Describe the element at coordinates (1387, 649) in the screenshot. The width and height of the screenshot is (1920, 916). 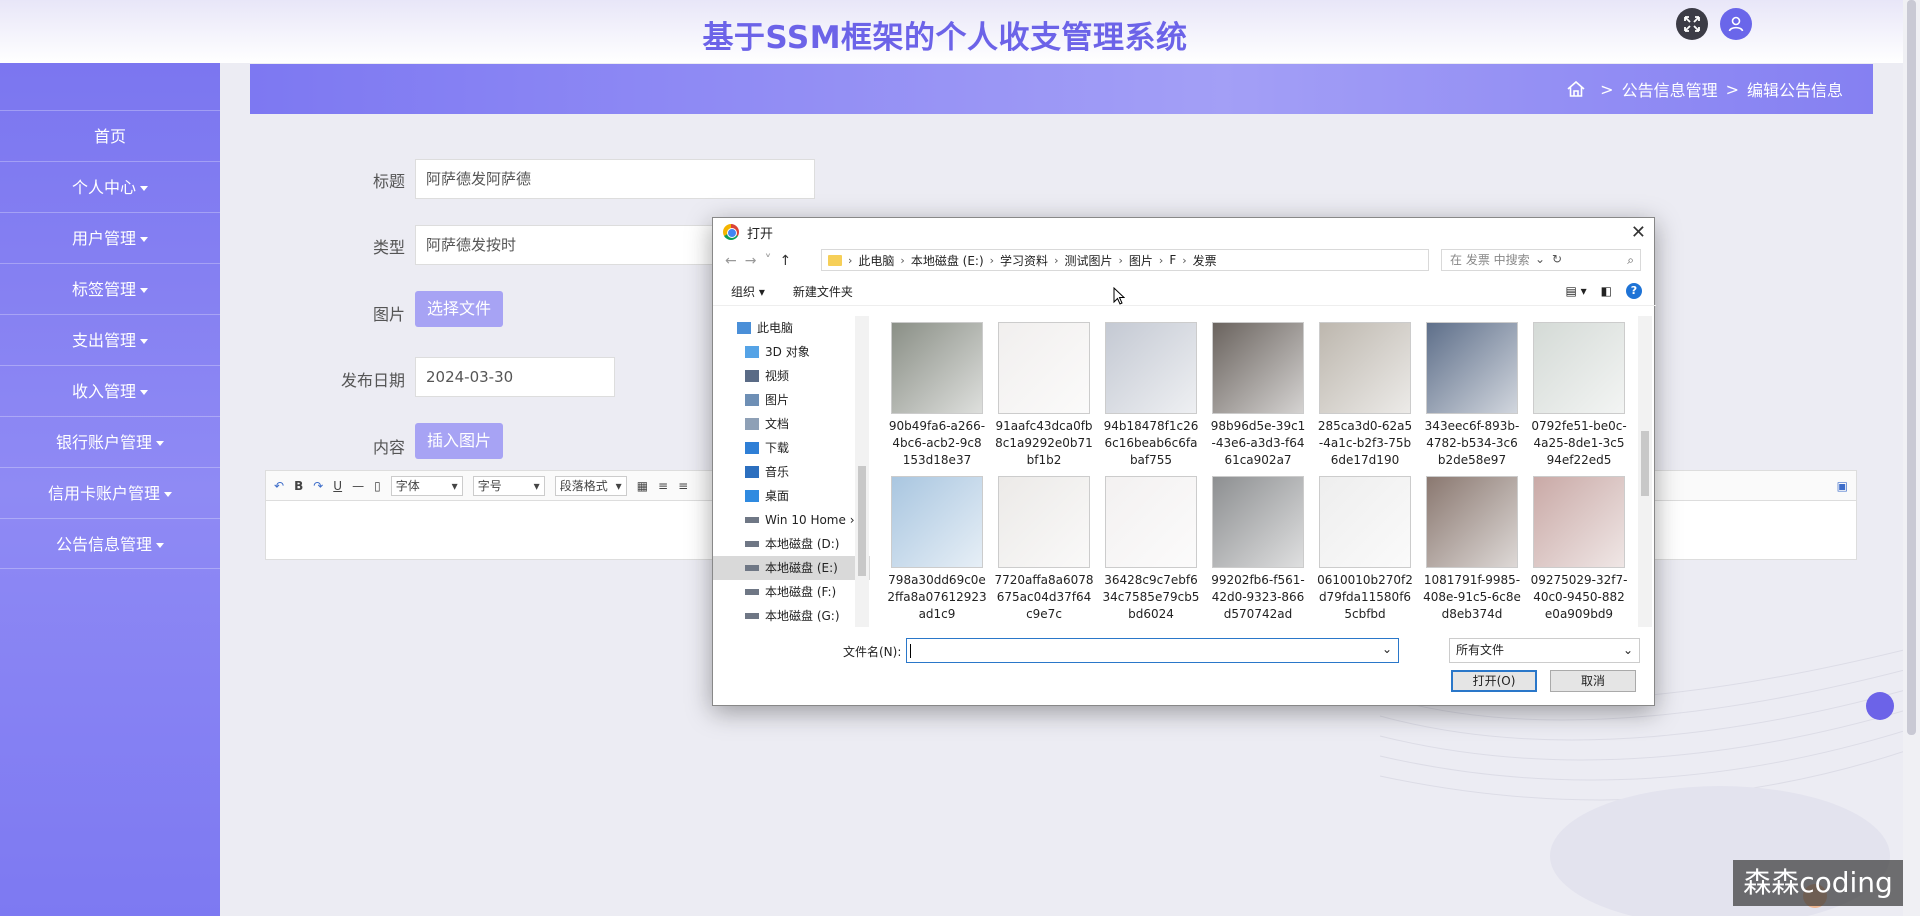
I see `chevron-down-icon: ⌄` at that location.